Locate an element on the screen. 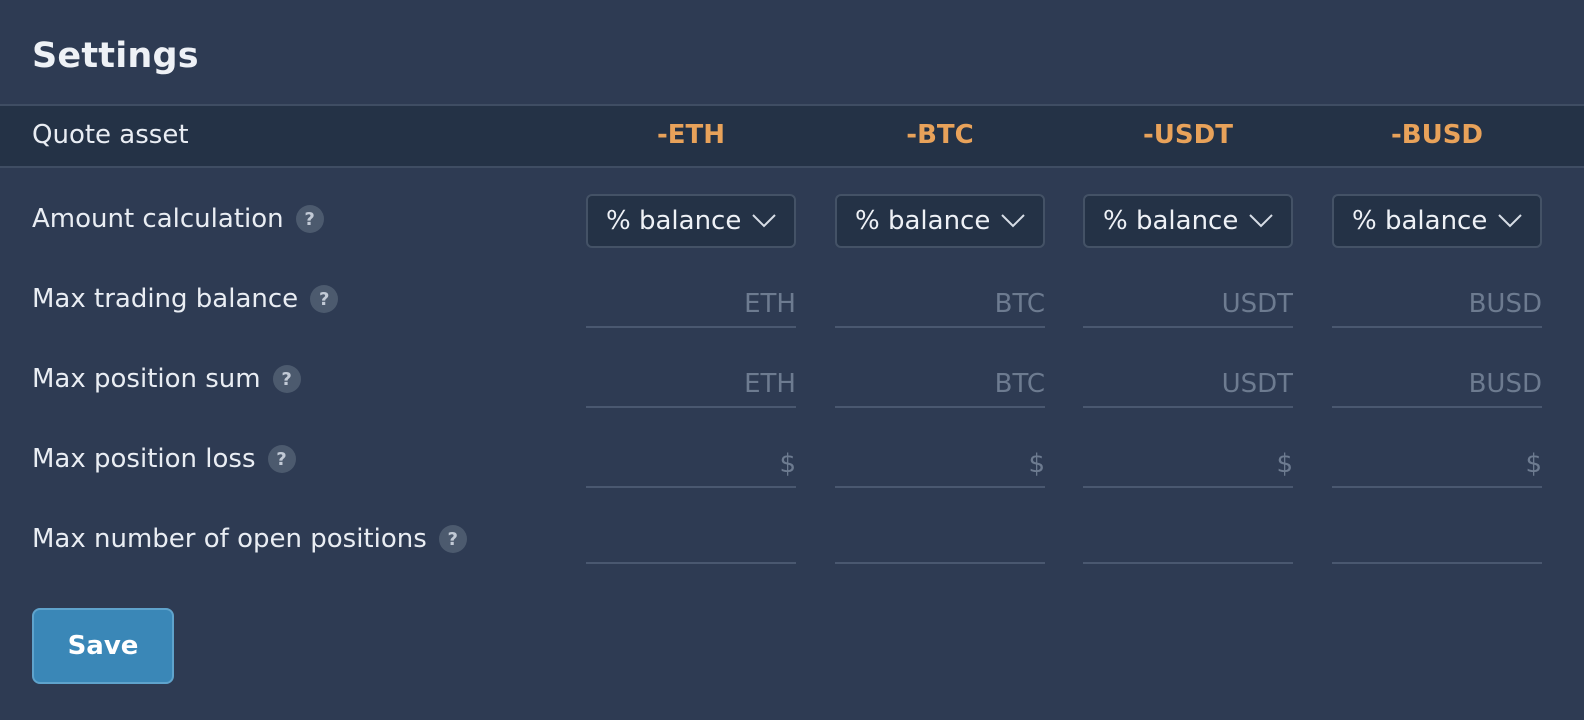 The height and width of the screenshot is (720, 1584). amount-calculation-row-label: Amount calculation ? is located at coordinates (178, 219).